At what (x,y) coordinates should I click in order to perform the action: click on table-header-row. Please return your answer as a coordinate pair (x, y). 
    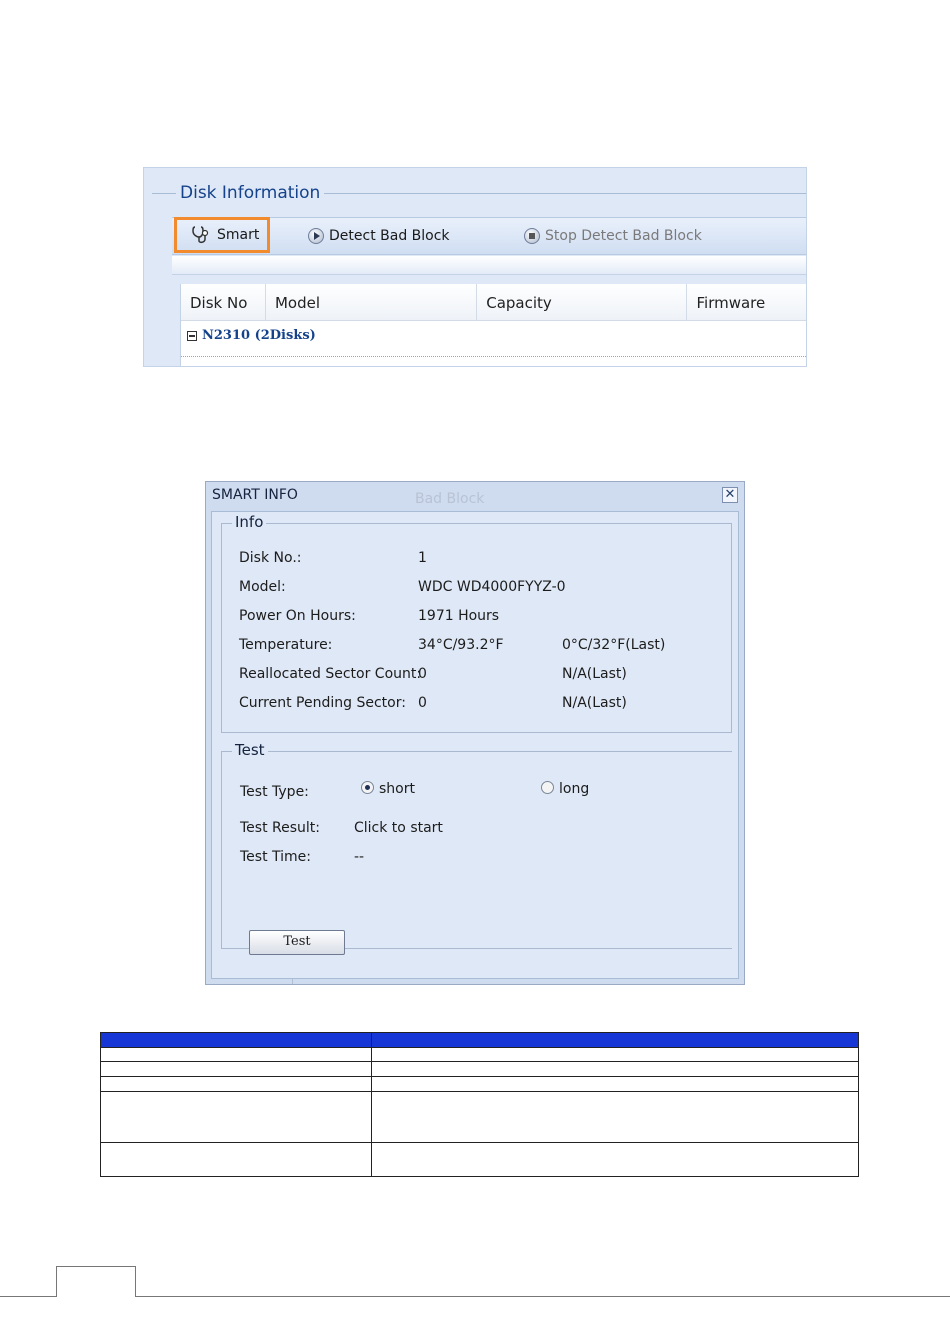
    Looking at the image, I should click on (479, 1040).